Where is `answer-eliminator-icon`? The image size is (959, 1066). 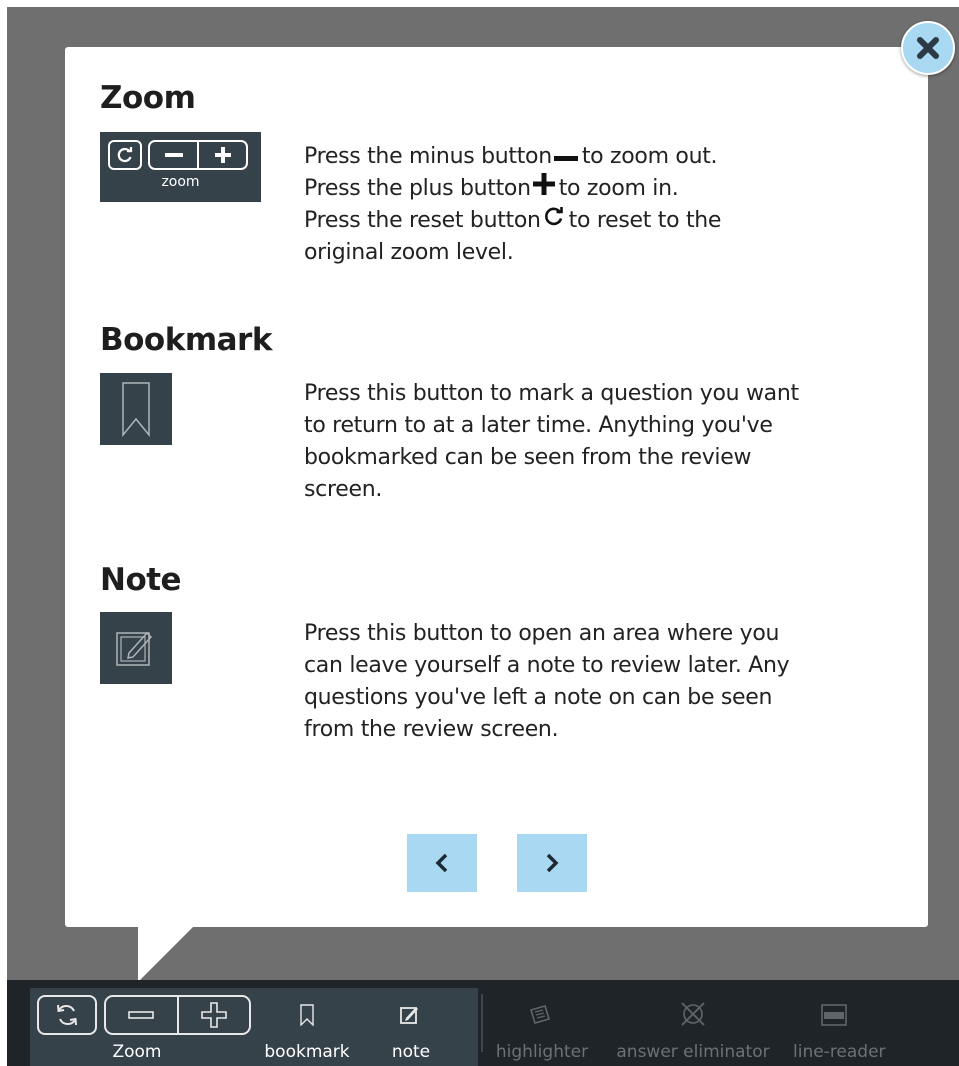
answer-eliminator-icon is located at coordinates (693, 1014).